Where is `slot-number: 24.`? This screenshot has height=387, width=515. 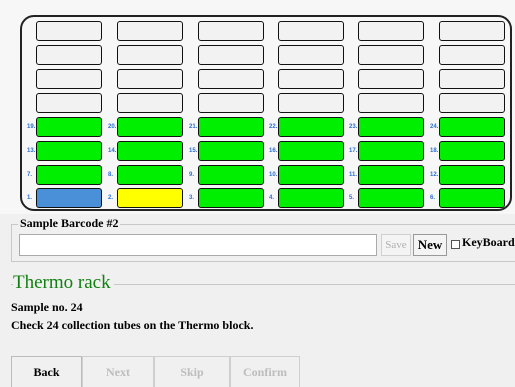
slot-number: 24. is located at coordinates (434, 127).